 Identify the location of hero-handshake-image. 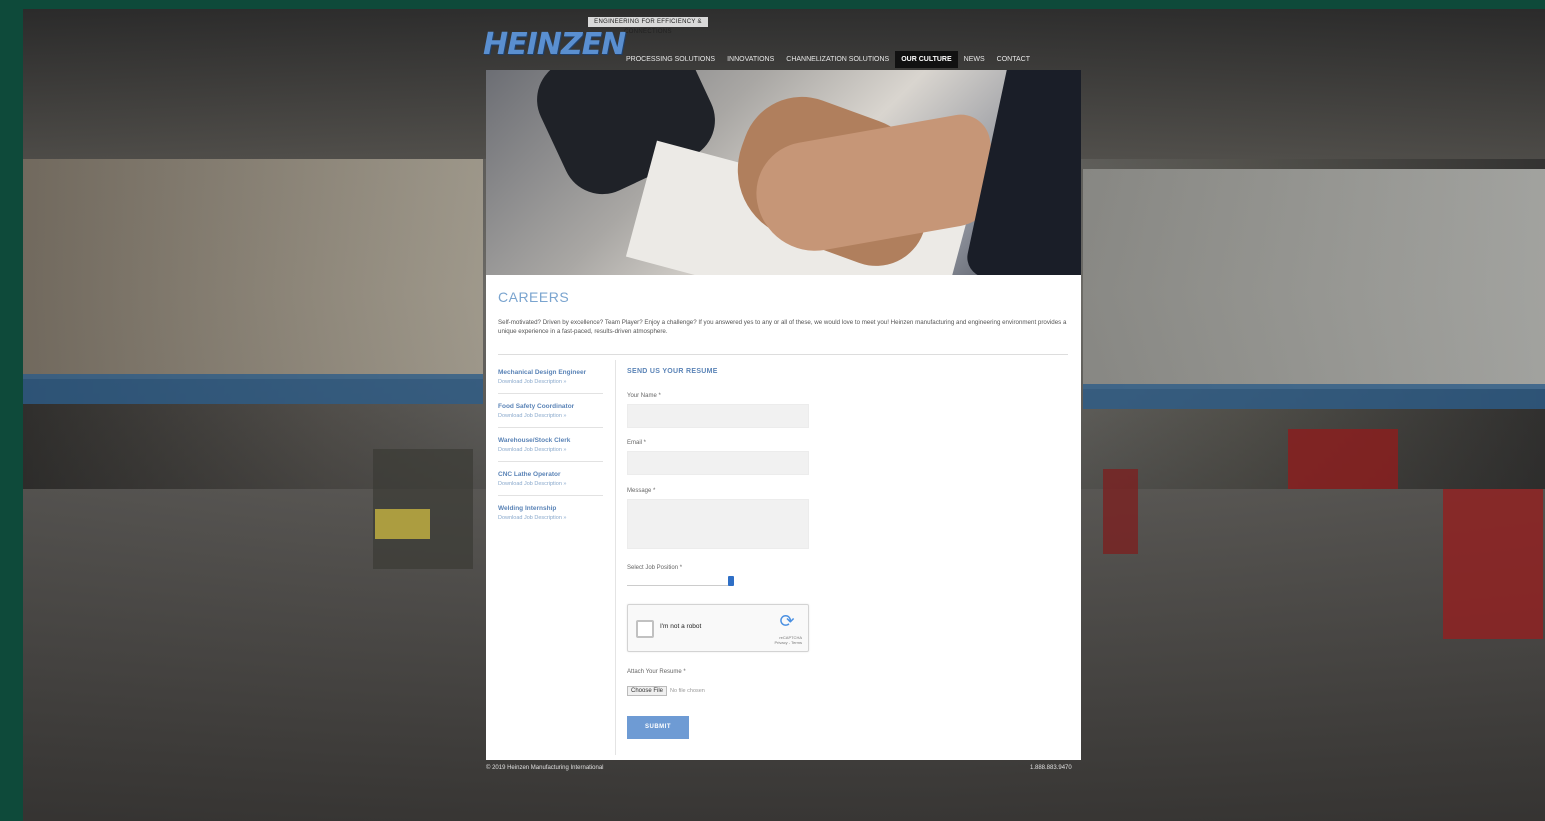
(783, 172).